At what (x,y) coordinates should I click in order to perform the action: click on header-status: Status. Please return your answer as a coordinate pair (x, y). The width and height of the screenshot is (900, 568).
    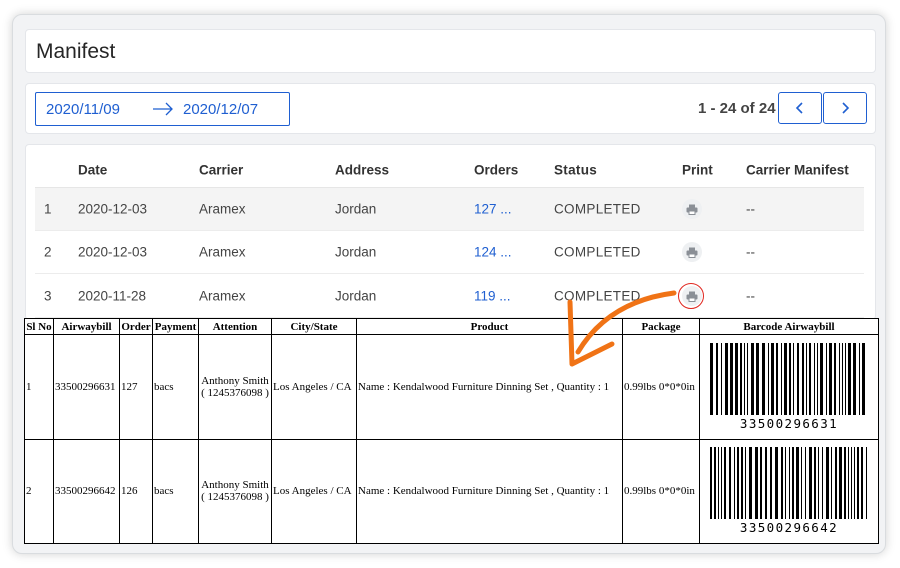
    Looking at the image, I should click on (576, 170).